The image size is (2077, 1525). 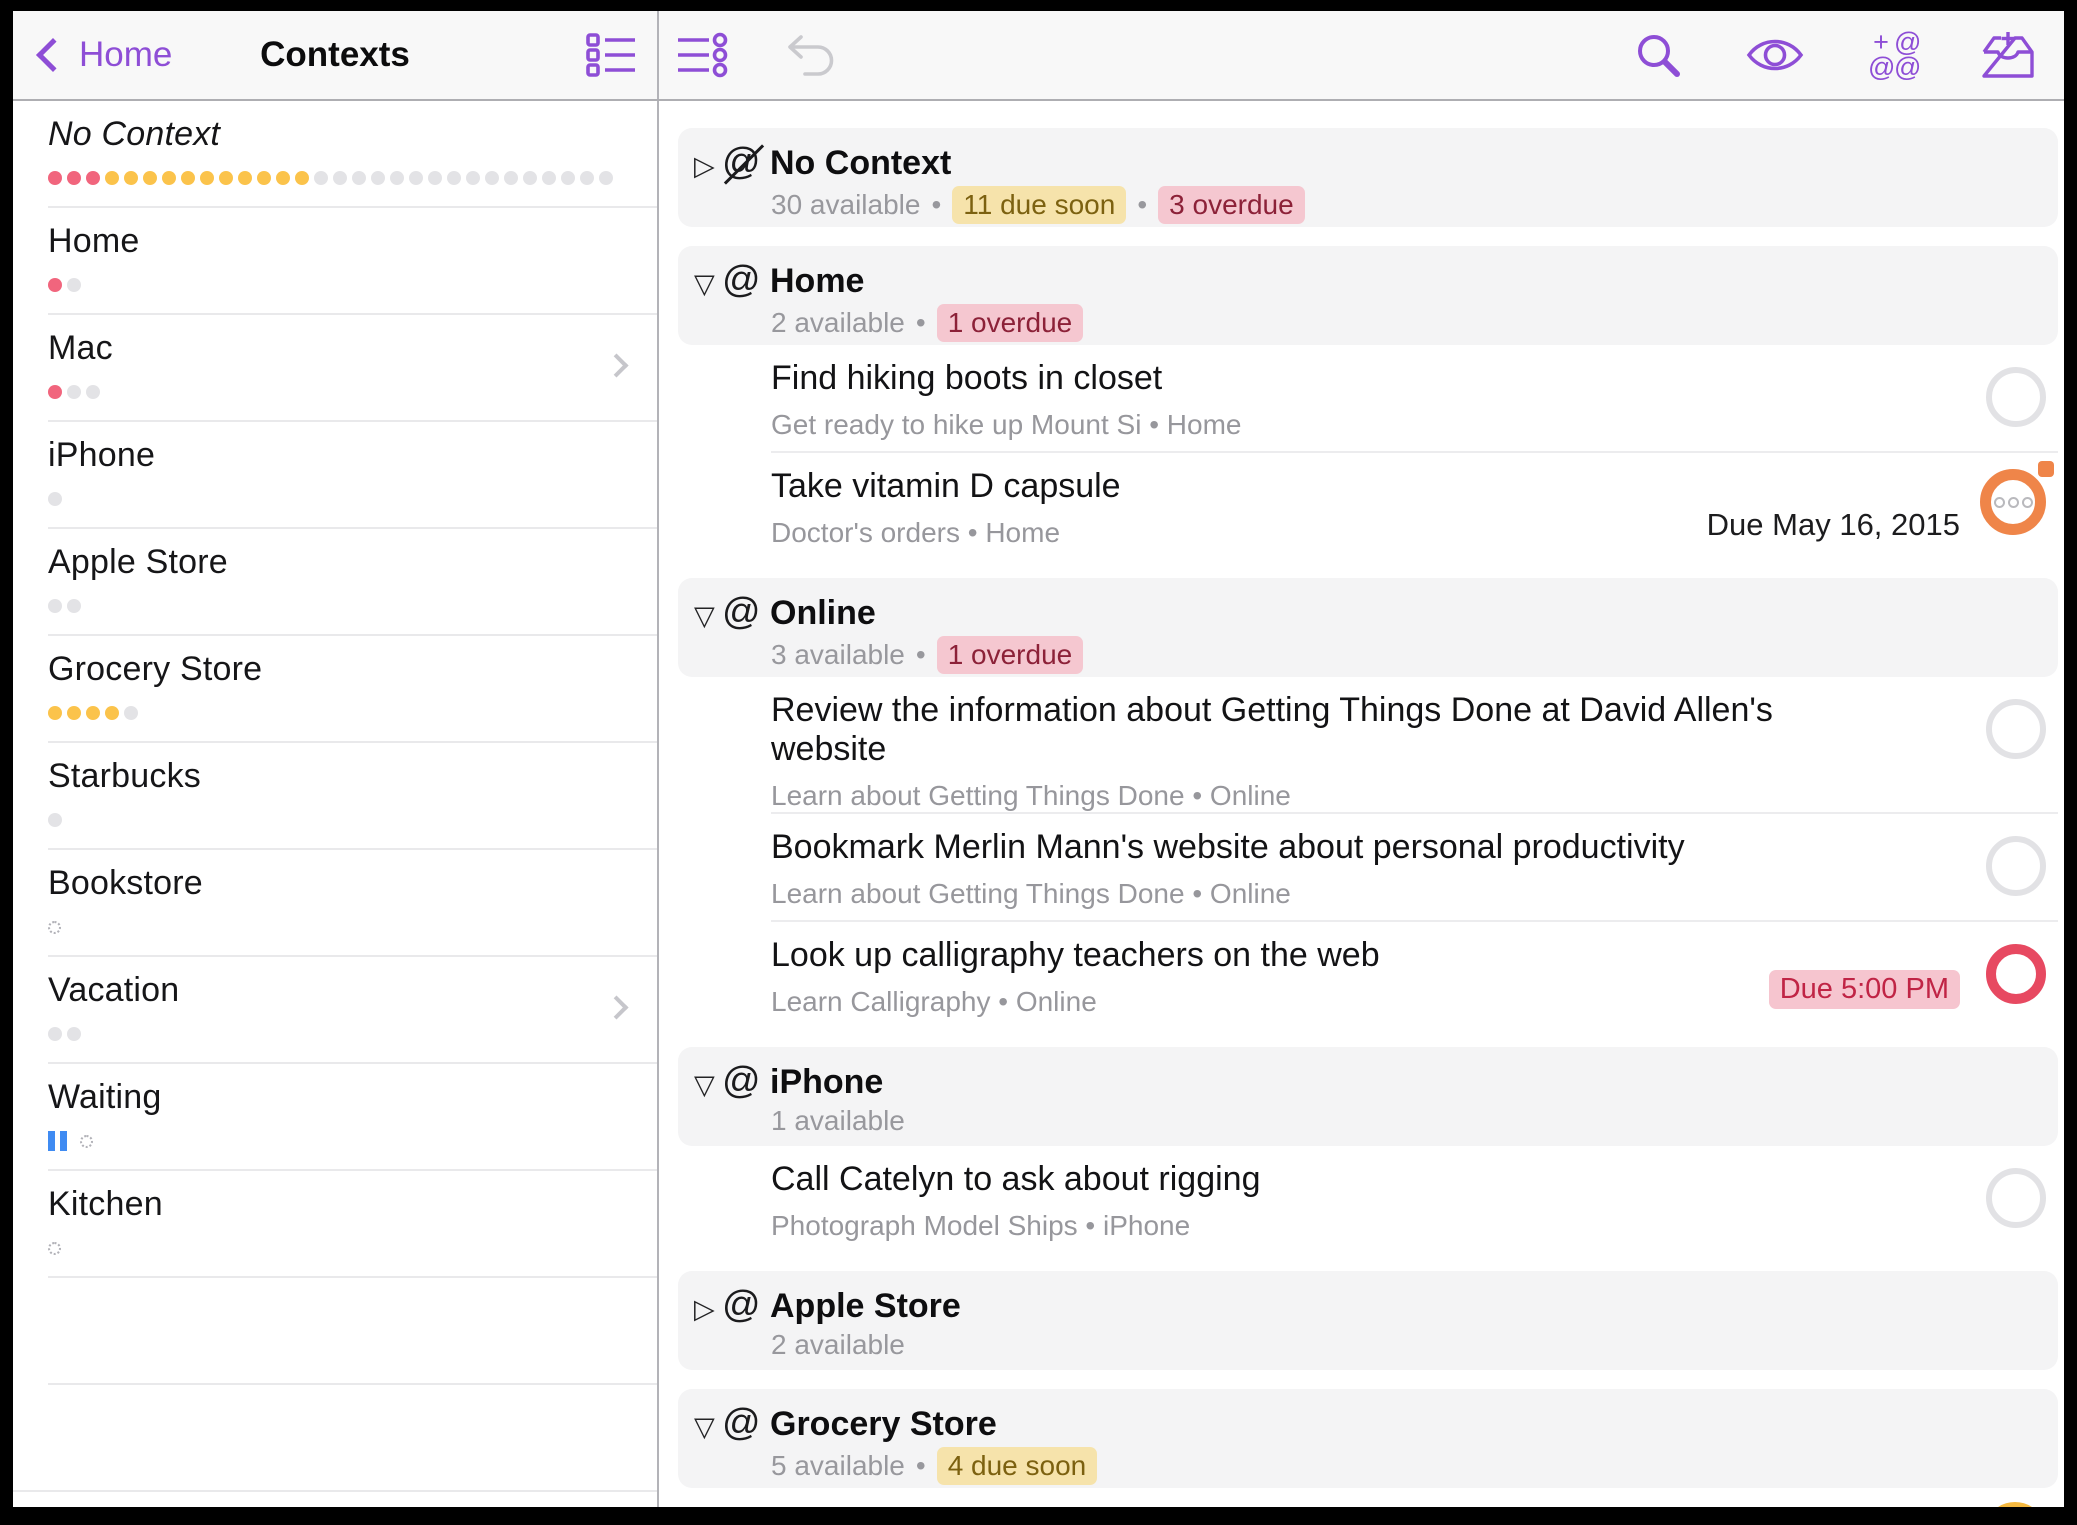 What do you see at coordinates (741, 162) in the screenshot?
I see `no-context-icon: @` at bounding box center [741, 162].